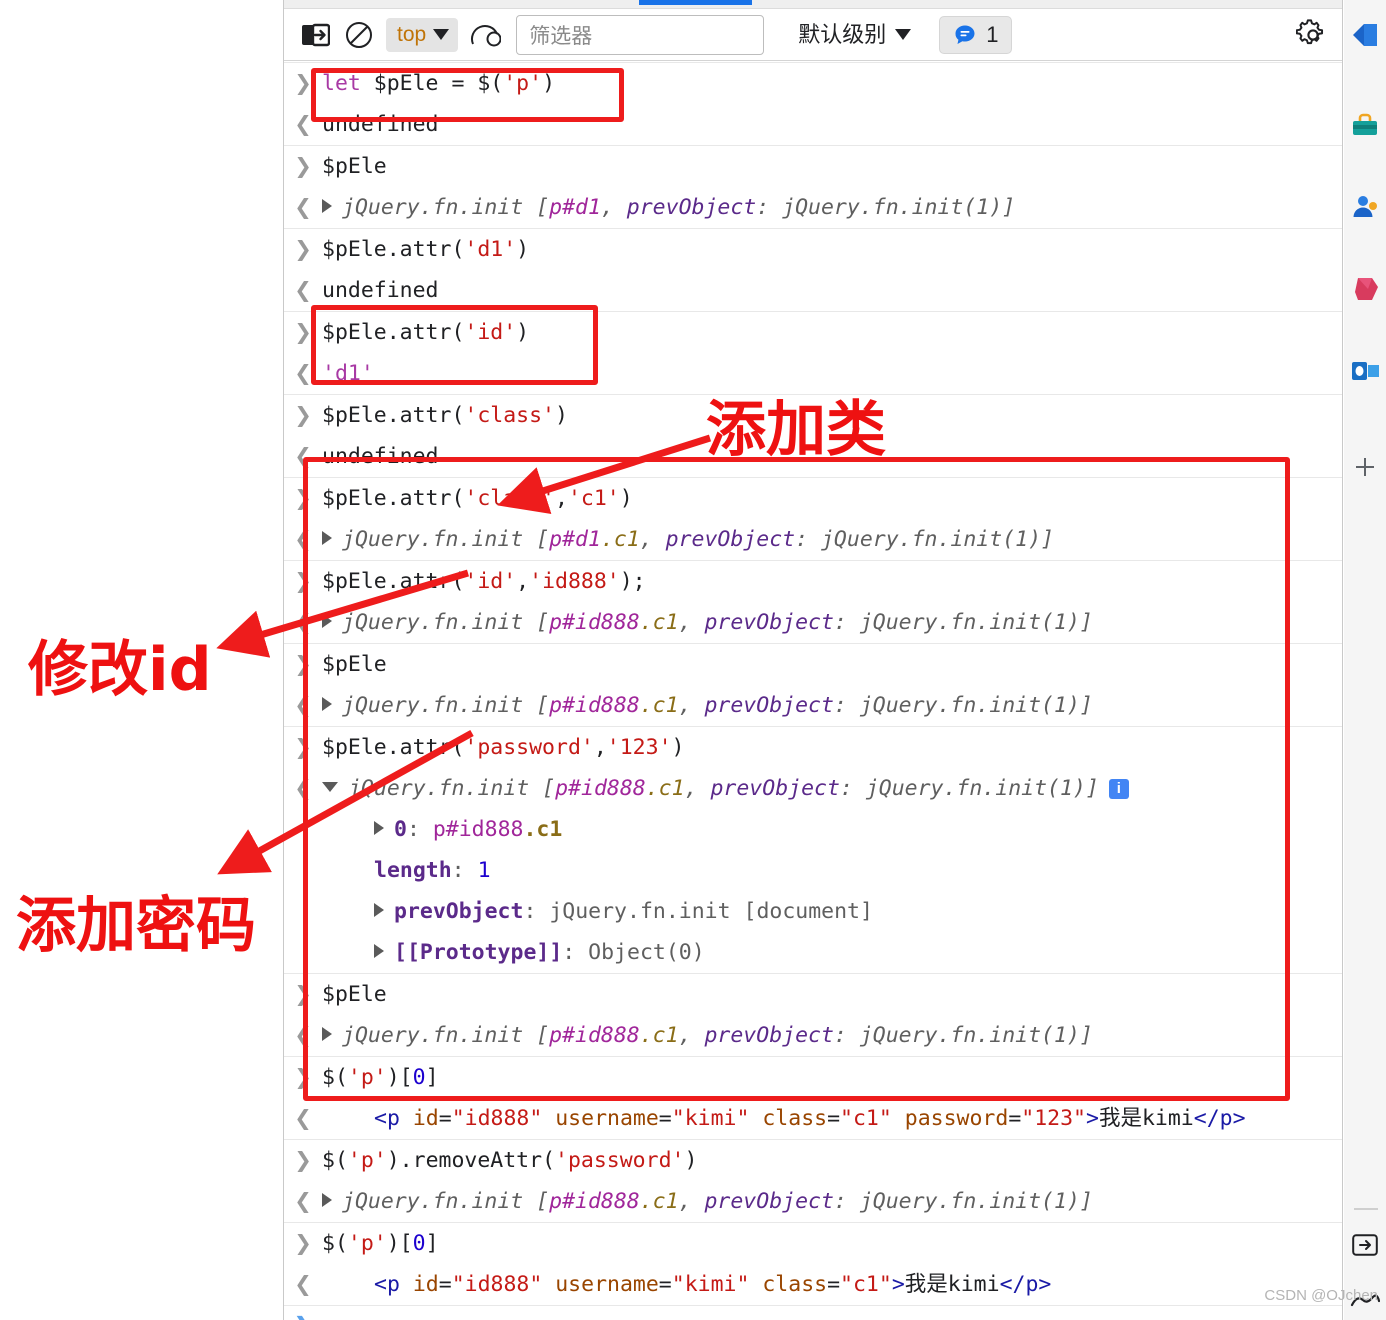  What do you see at coordinates (1365, 660) in the screenshot?
I see `browser-side-rail` at bounding box center [1365, 660].